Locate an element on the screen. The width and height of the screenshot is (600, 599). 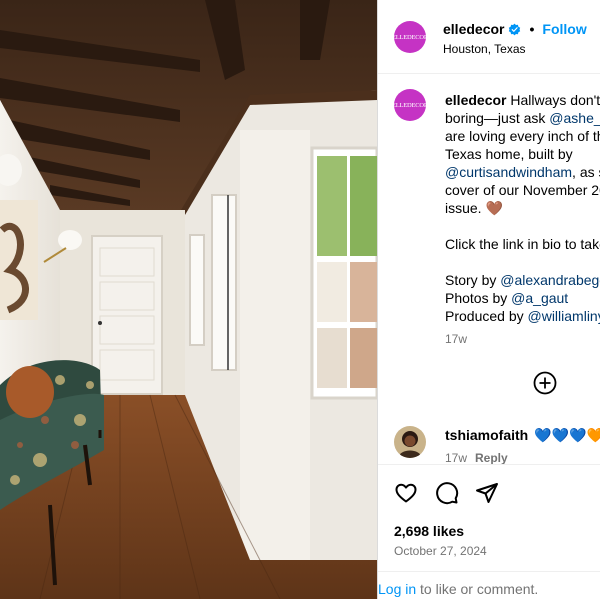
caption-line: Photos by is located at coordinates (478, 298).